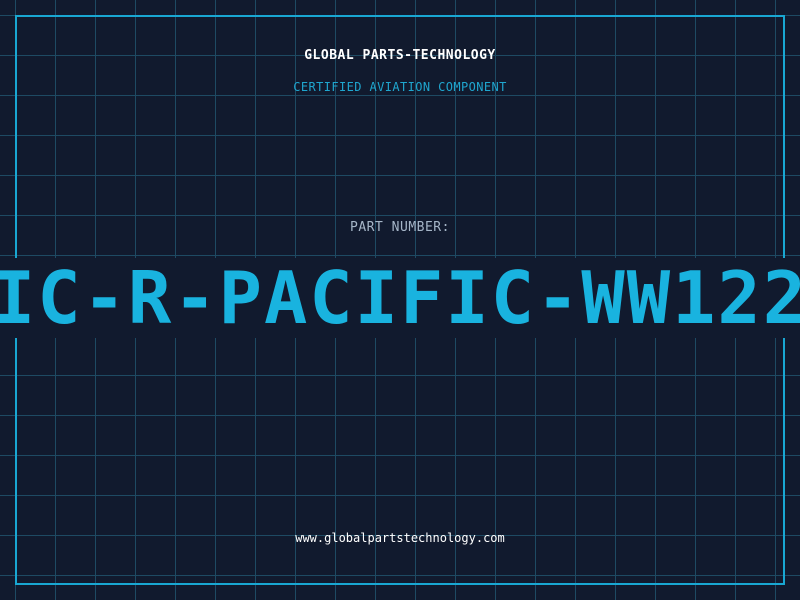  I want to click on website-url: www.globalpartstechnology.com, so click(400, 538).